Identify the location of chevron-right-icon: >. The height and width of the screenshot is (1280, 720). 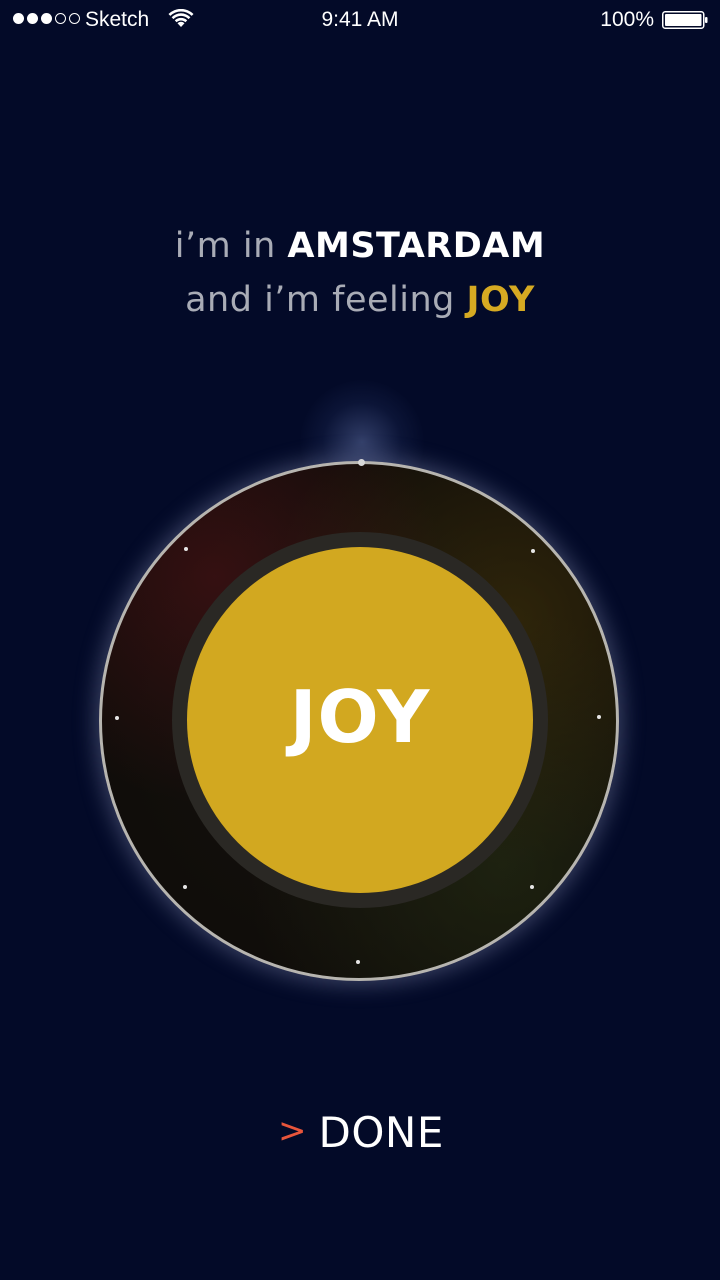
(292, 1131).